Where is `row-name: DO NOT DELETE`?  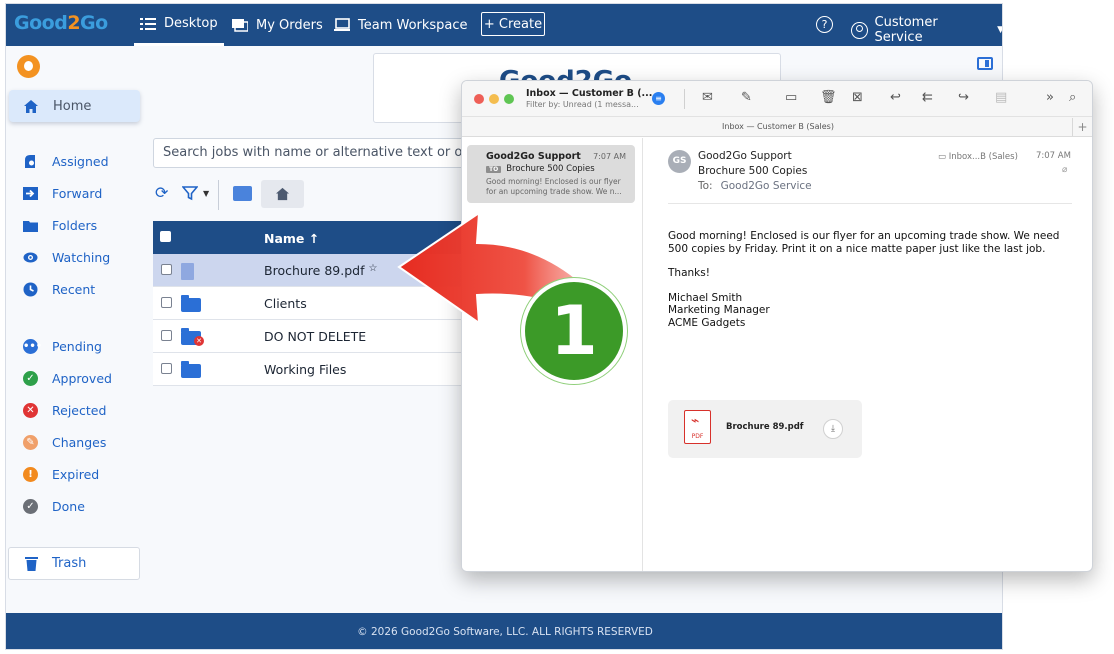 row-name: DO NOT DELETE is located at coordinates (315, 336).